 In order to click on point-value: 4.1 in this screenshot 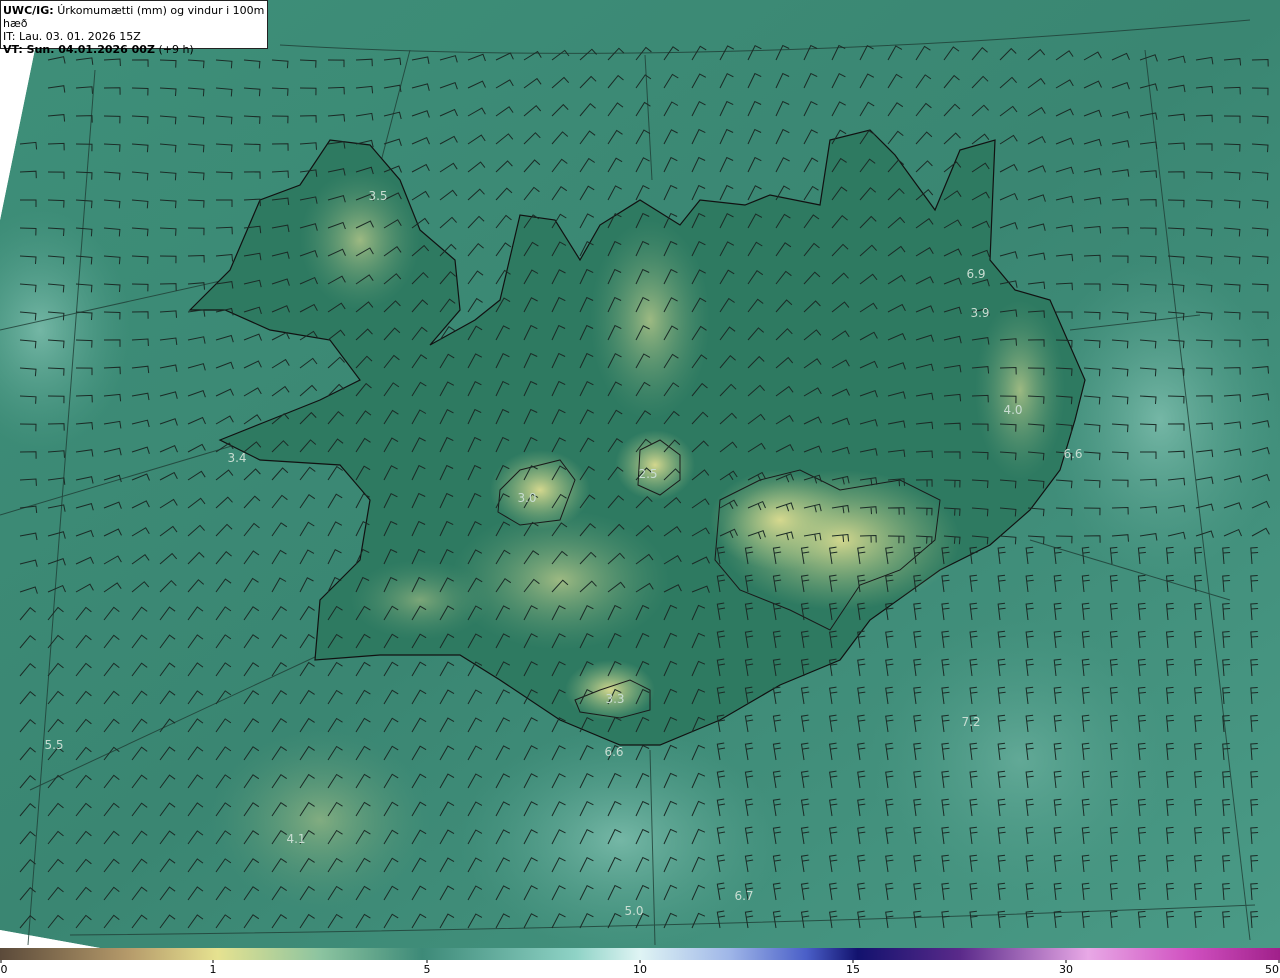, I will do `click(295, 839)`.